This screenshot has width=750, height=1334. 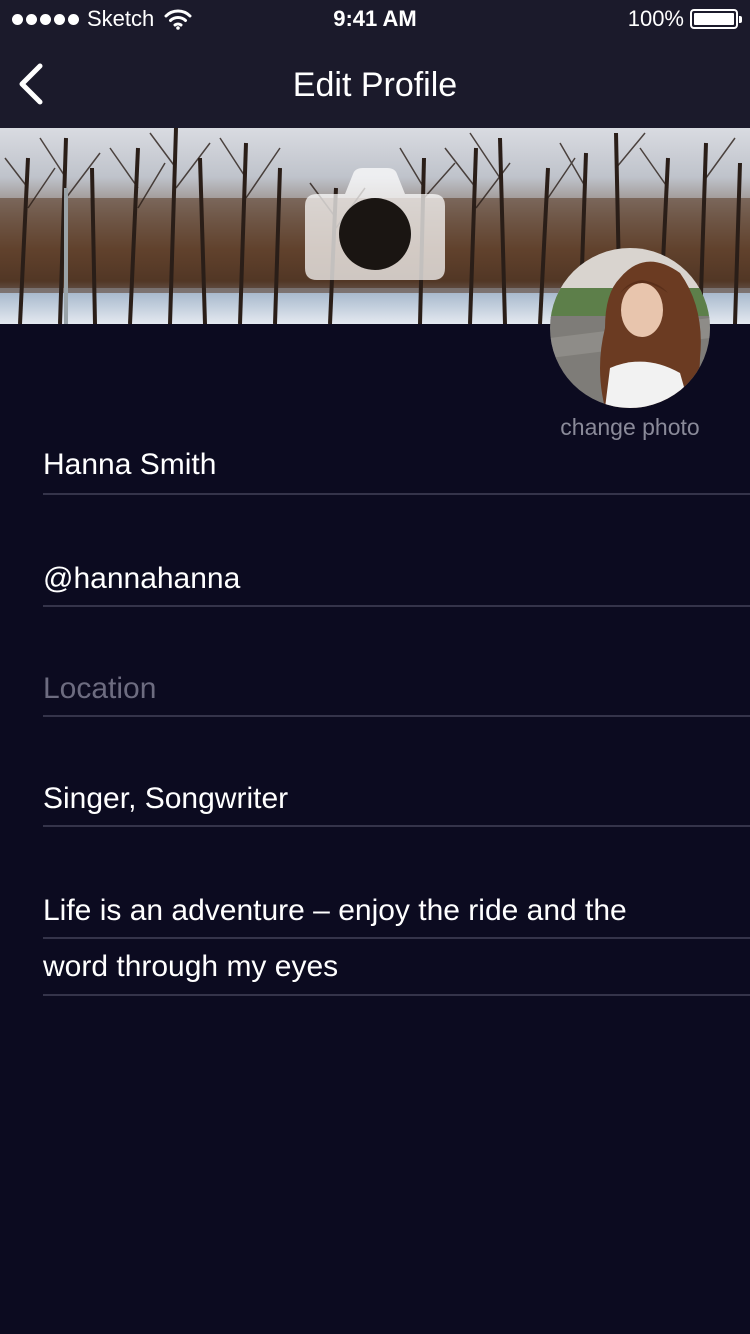 I want to click on bio-field-line-2: word through my eyes, so click(x=396, y=967).